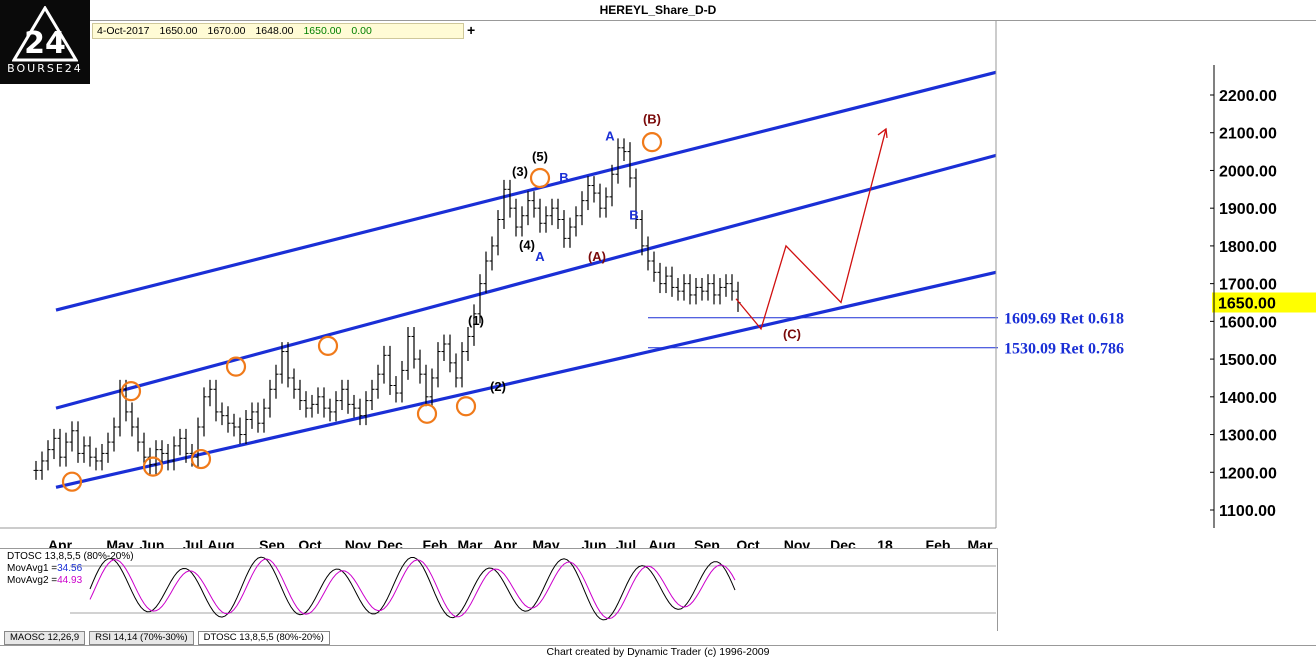  Describe the element at coordinates (1248, 398) in the screenshot. I see `y-tick-label: 1400.00` at that location.